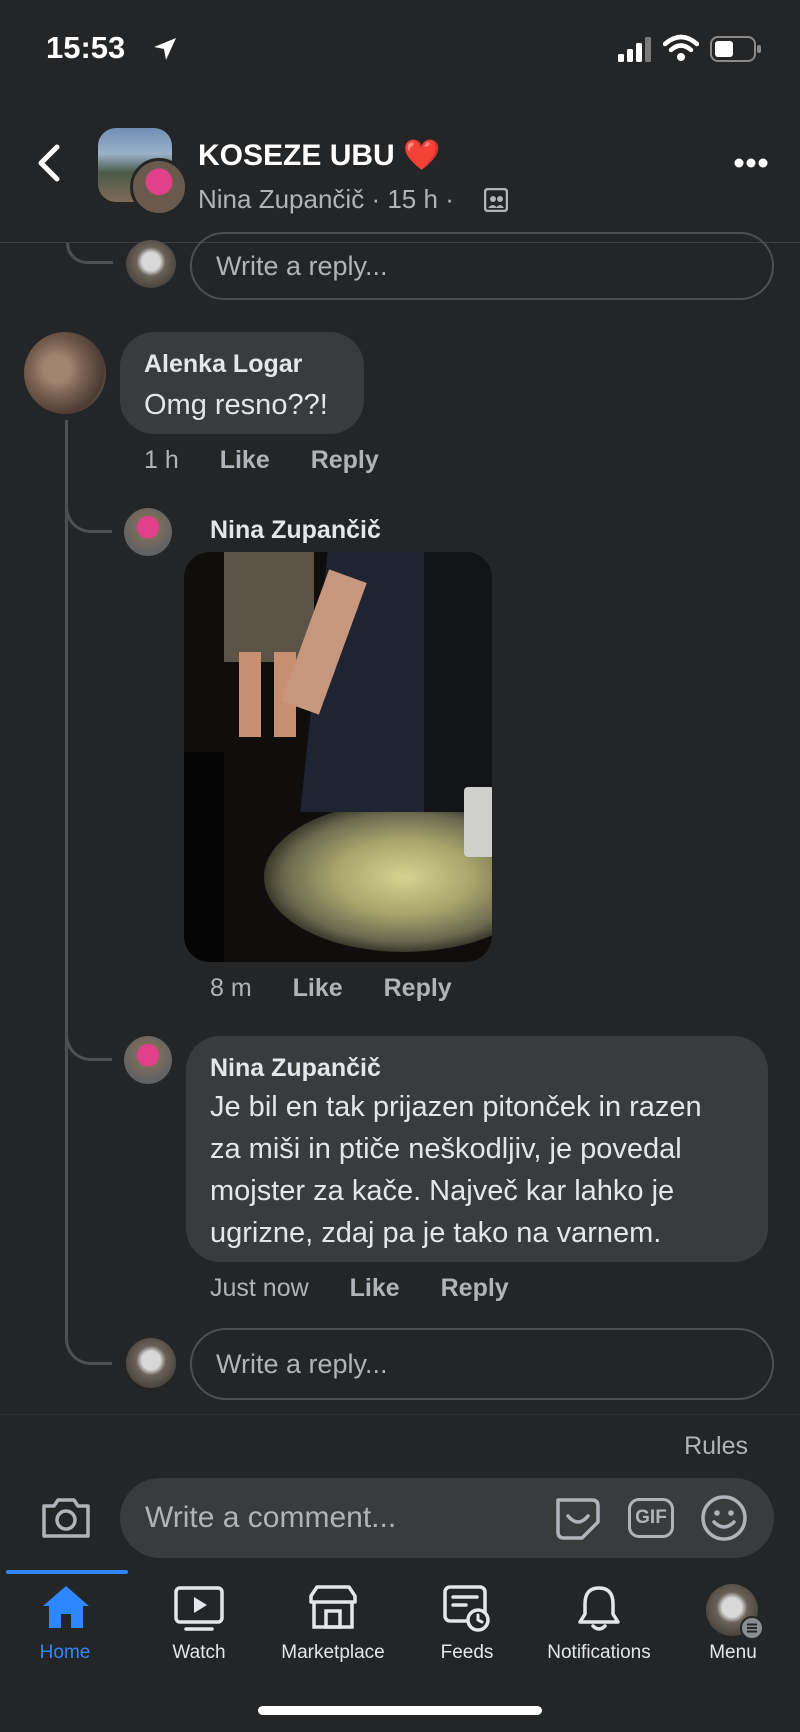  I want to click on menu-icon, so click(752, 1628).